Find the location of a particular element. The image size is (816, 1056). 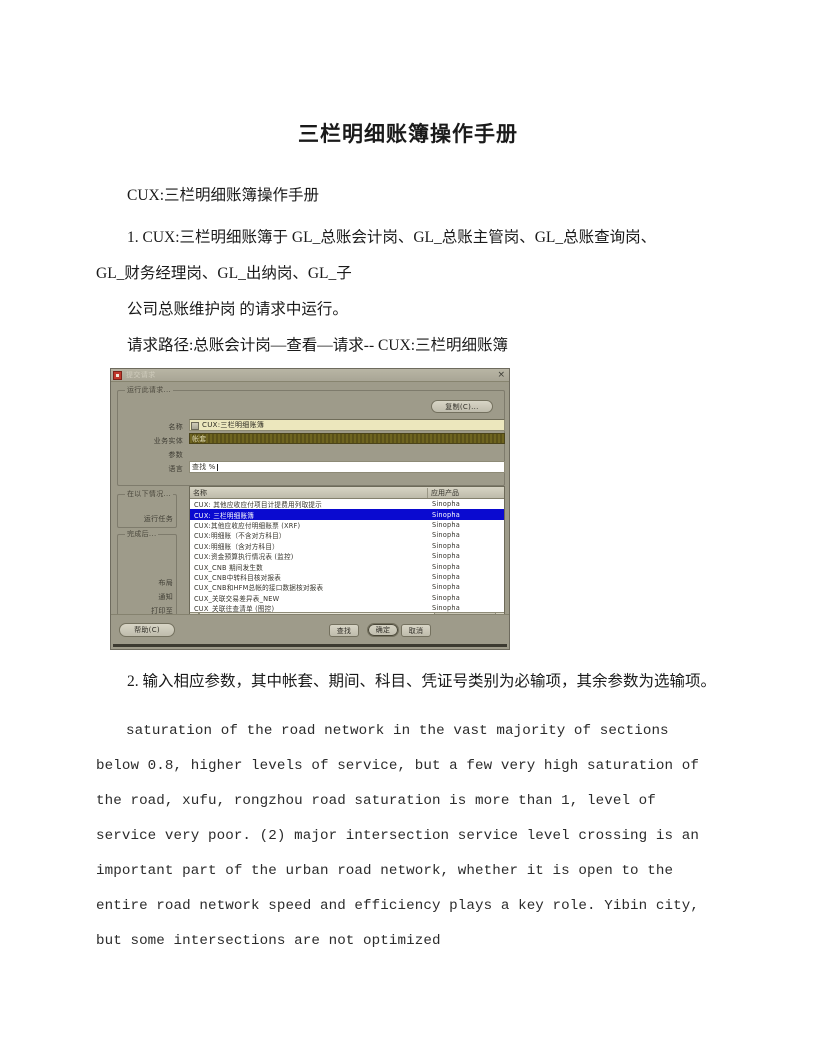

find-input: 查找 % is located at coordinates (347, 467).